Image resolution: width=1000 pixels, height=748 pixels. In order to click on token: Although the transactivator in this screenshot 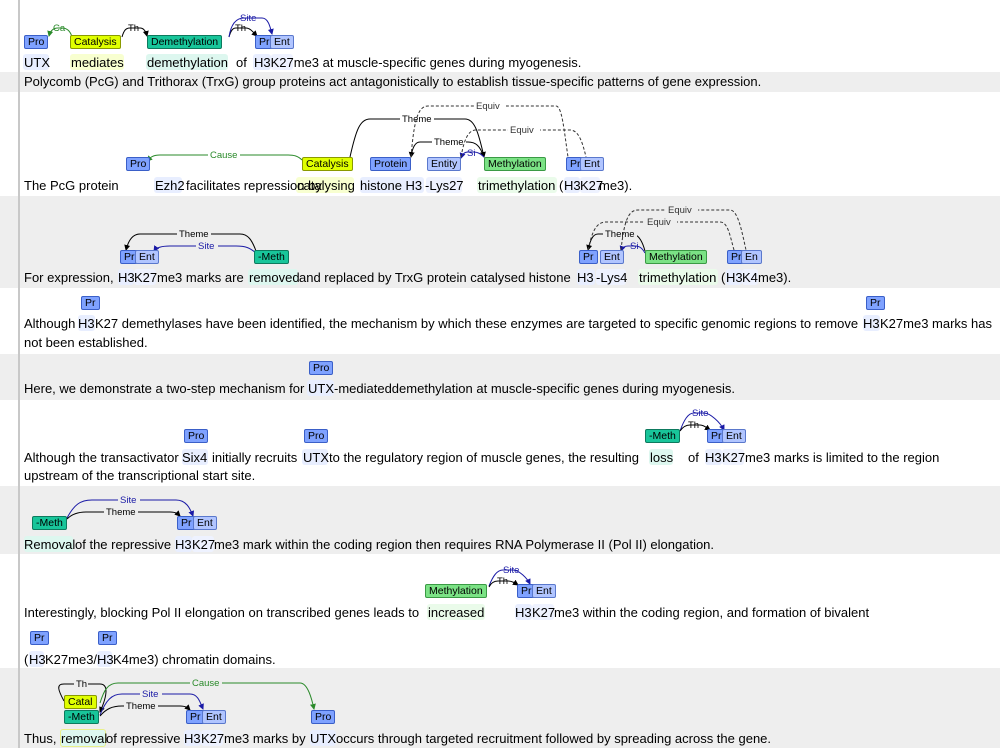, I will do `click(101, 457)`.